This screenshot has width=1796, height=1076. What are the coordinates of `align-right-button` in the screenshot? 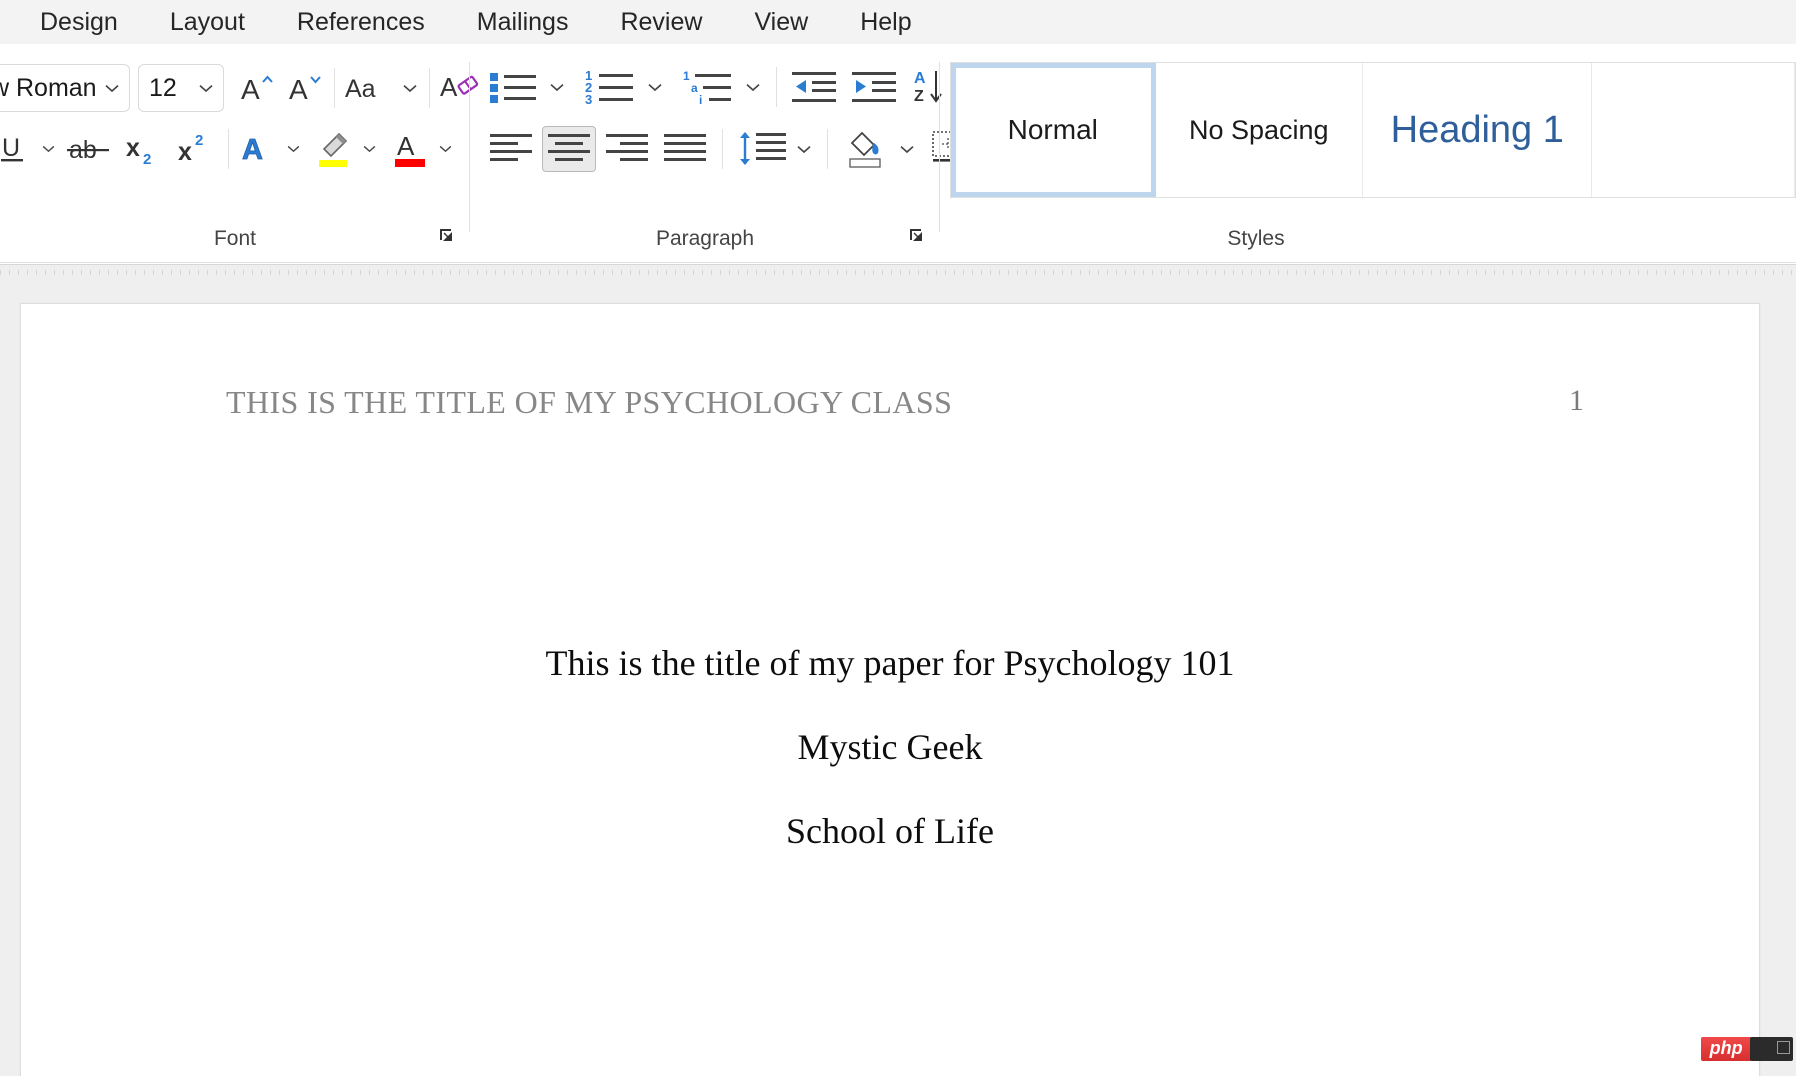 It's located at (627, 149).